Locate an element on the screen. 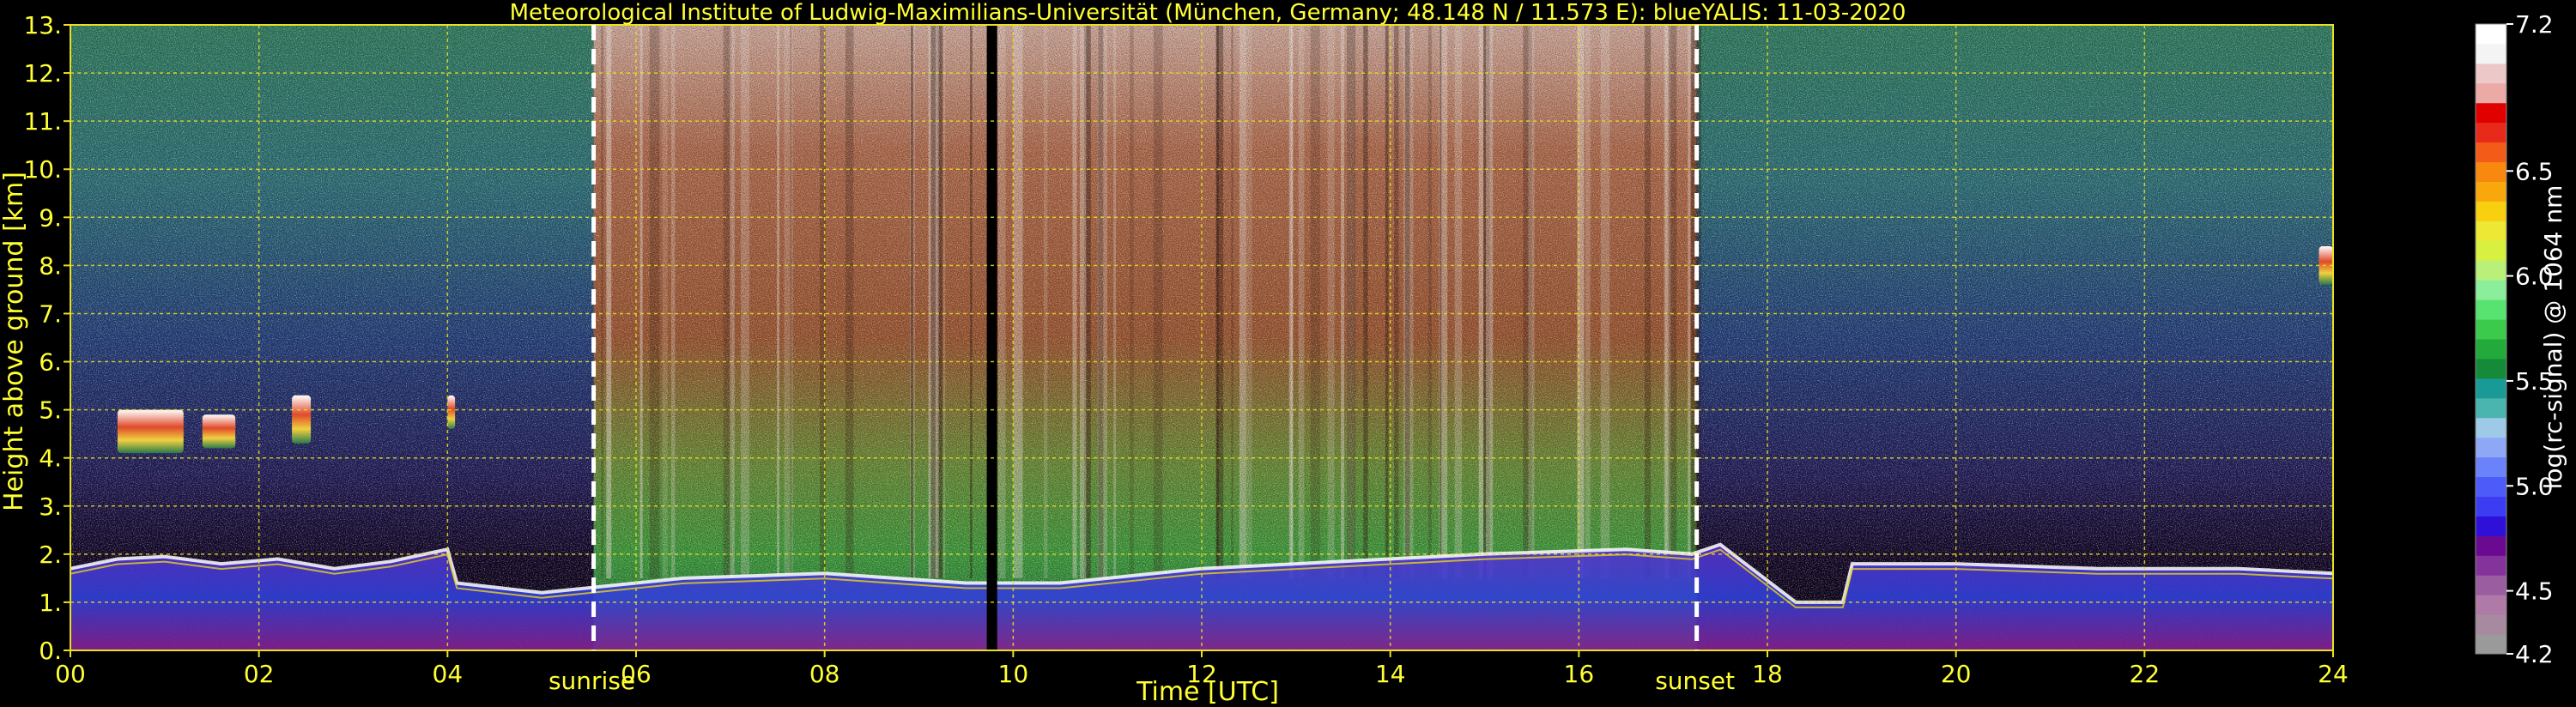  y-axis: 0. 1. 2. 3. 4. 5. 6. 7. 8. 9. 10. 11. 12. 13. is located at coordinates (46, 338).